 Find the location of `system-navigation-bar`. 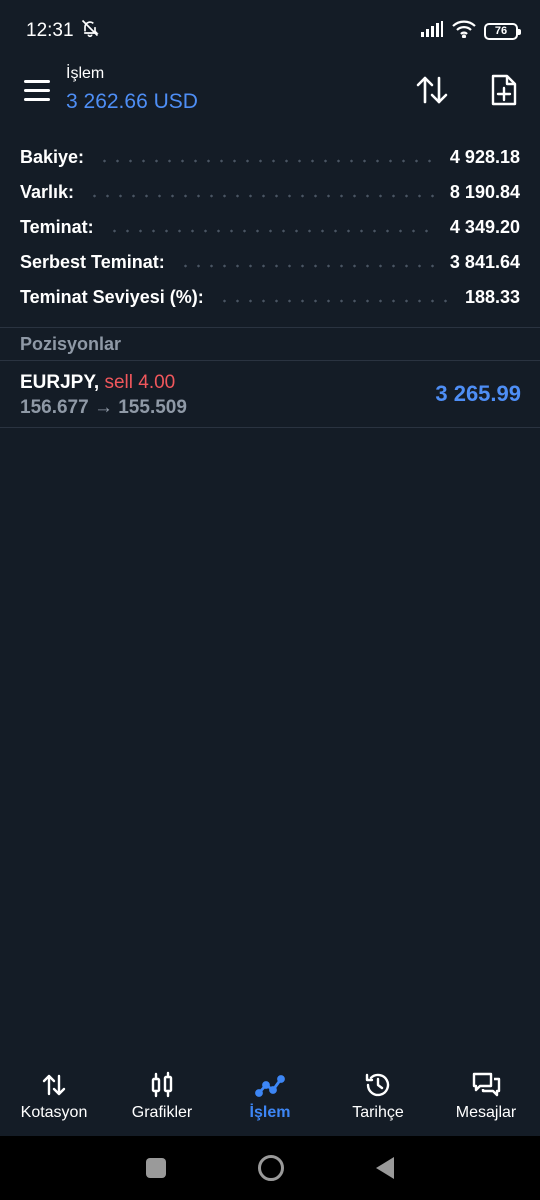

system-navigation-bar is located at coordinates (270, 1168).